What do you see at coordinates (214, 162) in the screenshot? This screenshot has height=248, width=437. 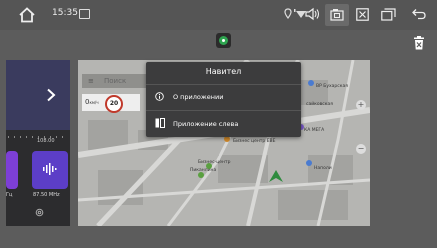 I see `map-label: Бизнес-центр` at bounding box center [214, 162].